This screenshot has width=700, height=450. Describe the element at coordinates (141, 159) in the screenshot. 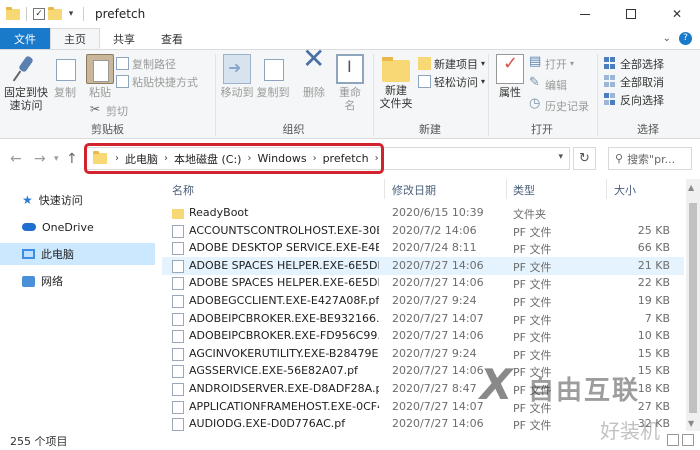

I see `breadcrumb-this-pc: 此电脑` at that location.